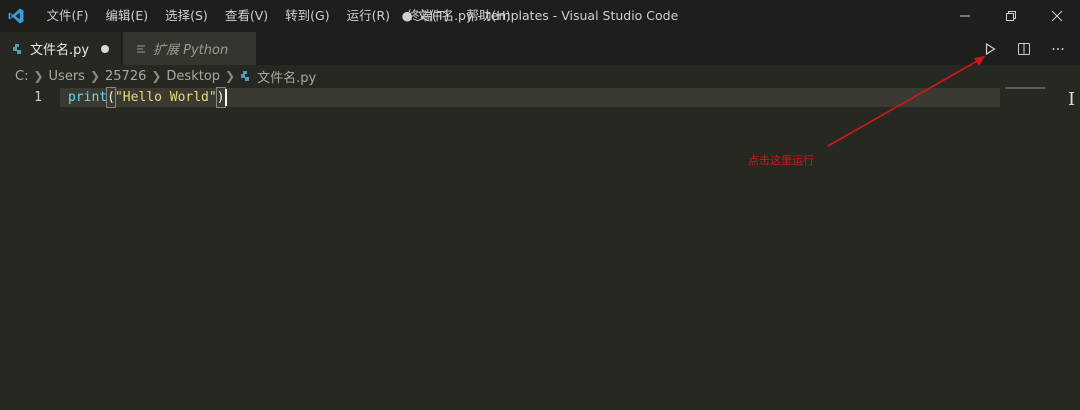 The image size is (1080, 410). I want to click on ellipsis-icon, so click(1058, 48).